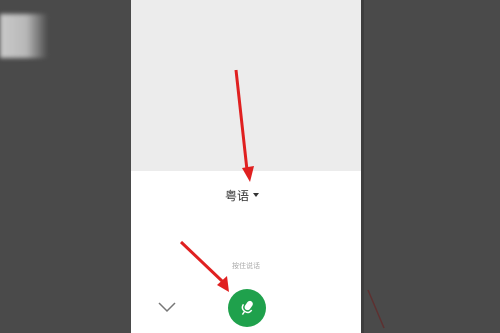  Describe the element at coordinates (246, 266) in the screenshot. I see `hold-to-talk-hint: 按住说话` at that location.